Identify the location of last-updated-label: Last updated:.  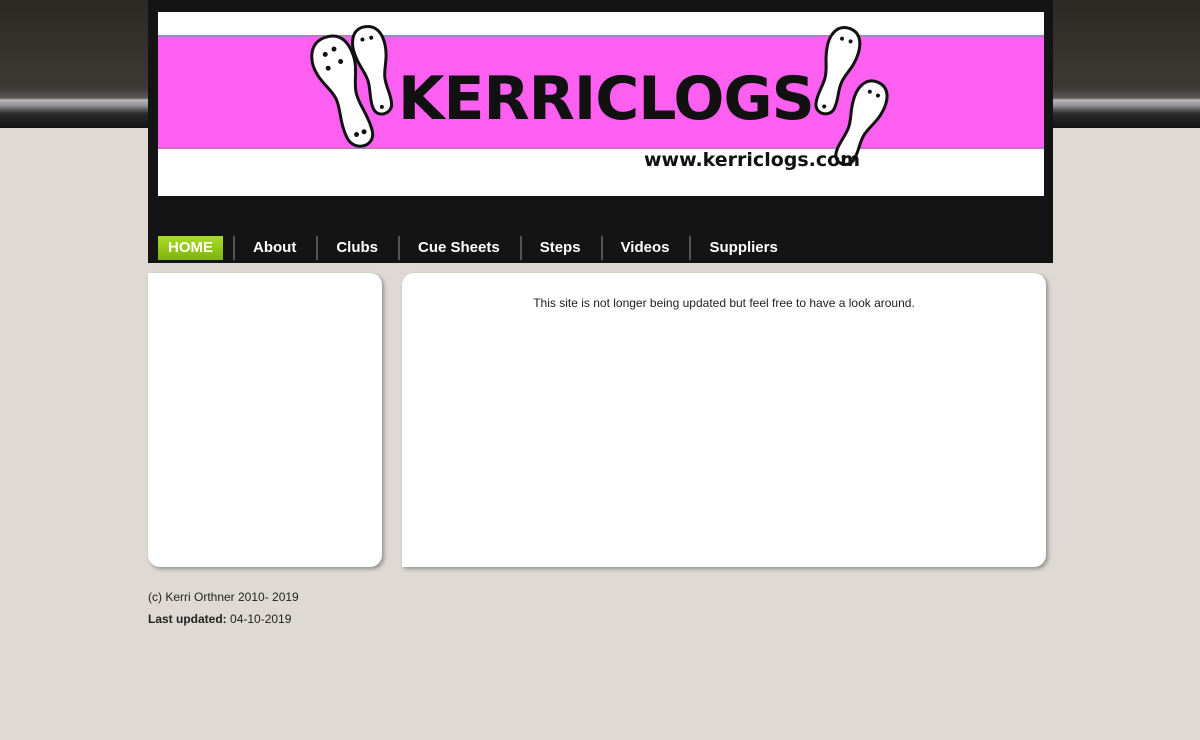
(187, 619).